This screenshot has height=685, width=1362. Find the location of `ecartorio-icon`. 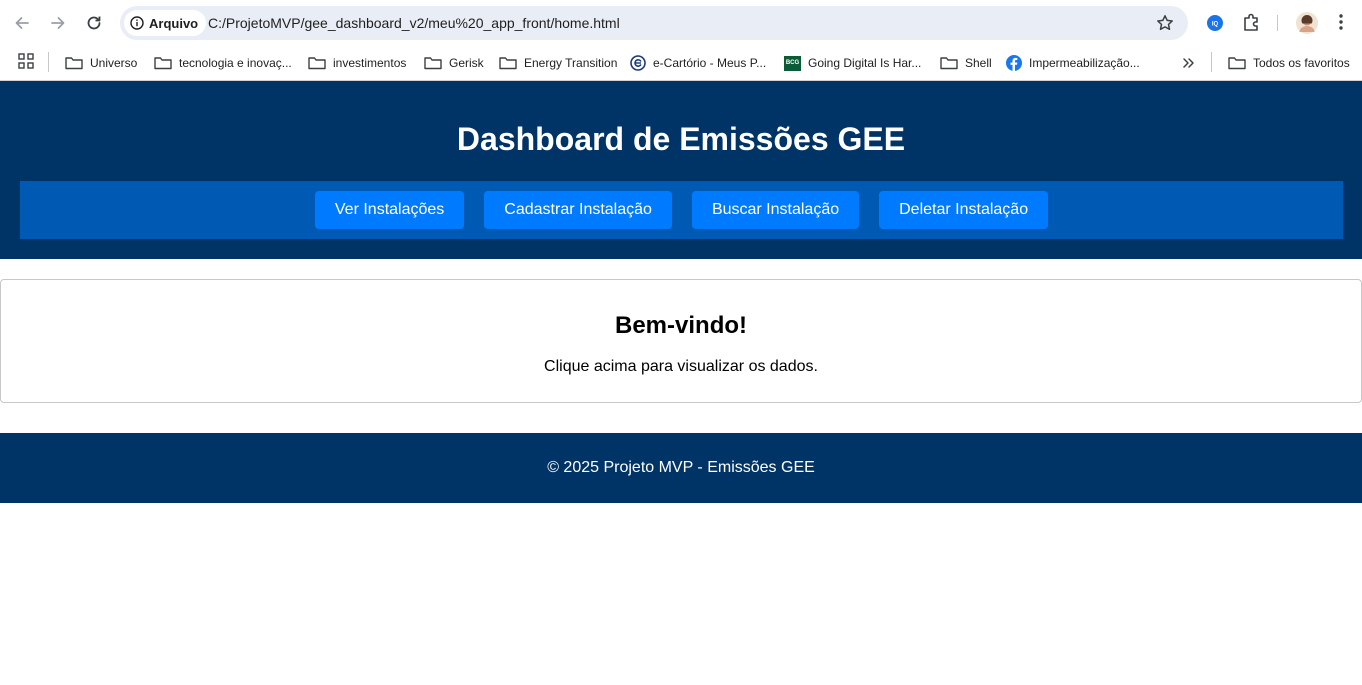

ecartorio-icon is located at coordinates (638, 63).